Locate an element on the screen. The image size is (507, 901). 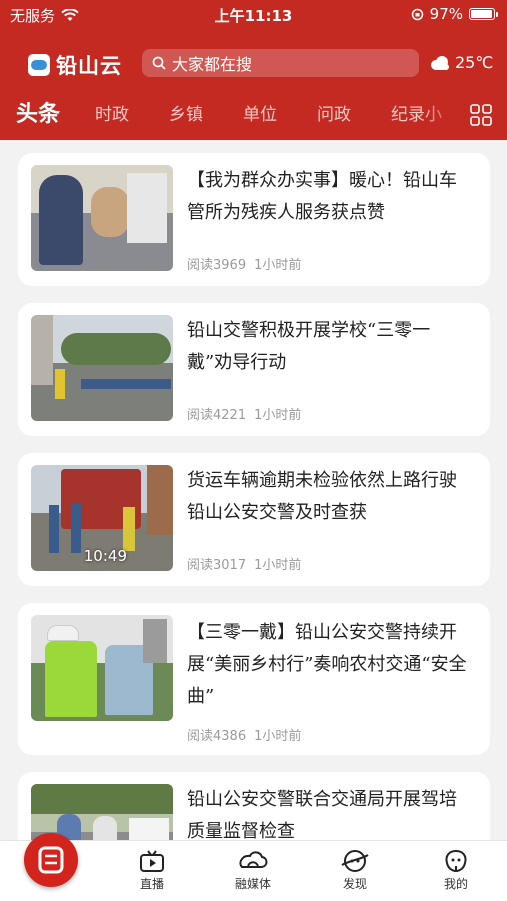
video-duration: 10:49 is located at coordinates (105, 556).